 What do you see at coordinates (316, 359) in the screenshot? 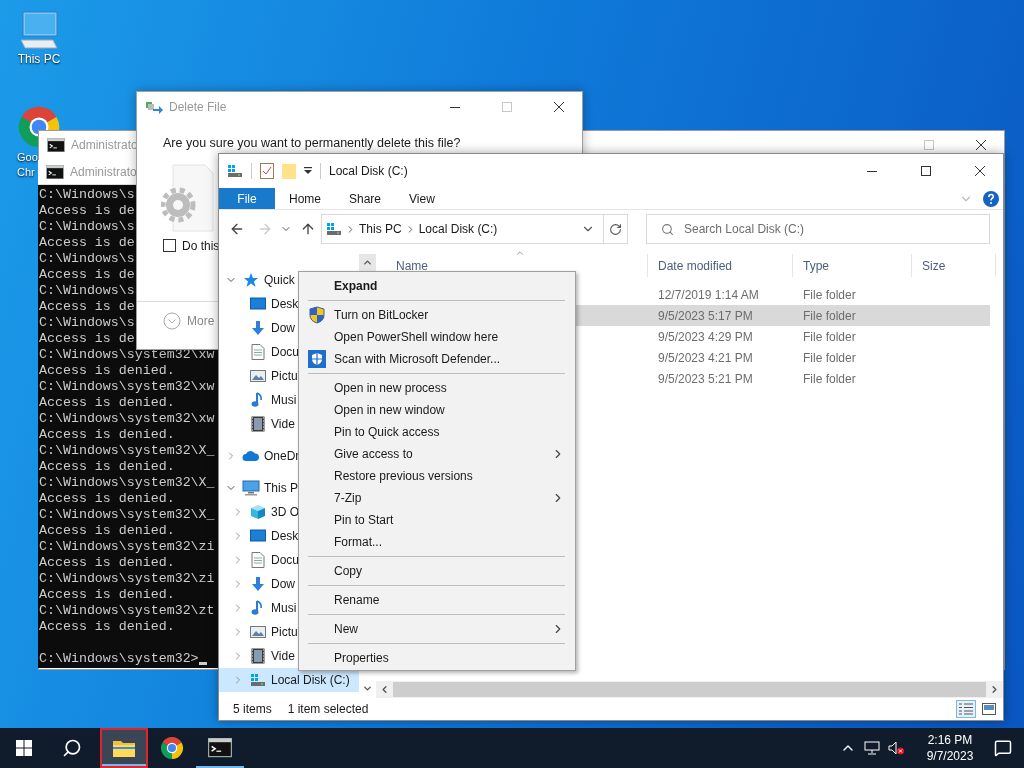
I see `defender-shield-icon` at bounding box center [316, 359].